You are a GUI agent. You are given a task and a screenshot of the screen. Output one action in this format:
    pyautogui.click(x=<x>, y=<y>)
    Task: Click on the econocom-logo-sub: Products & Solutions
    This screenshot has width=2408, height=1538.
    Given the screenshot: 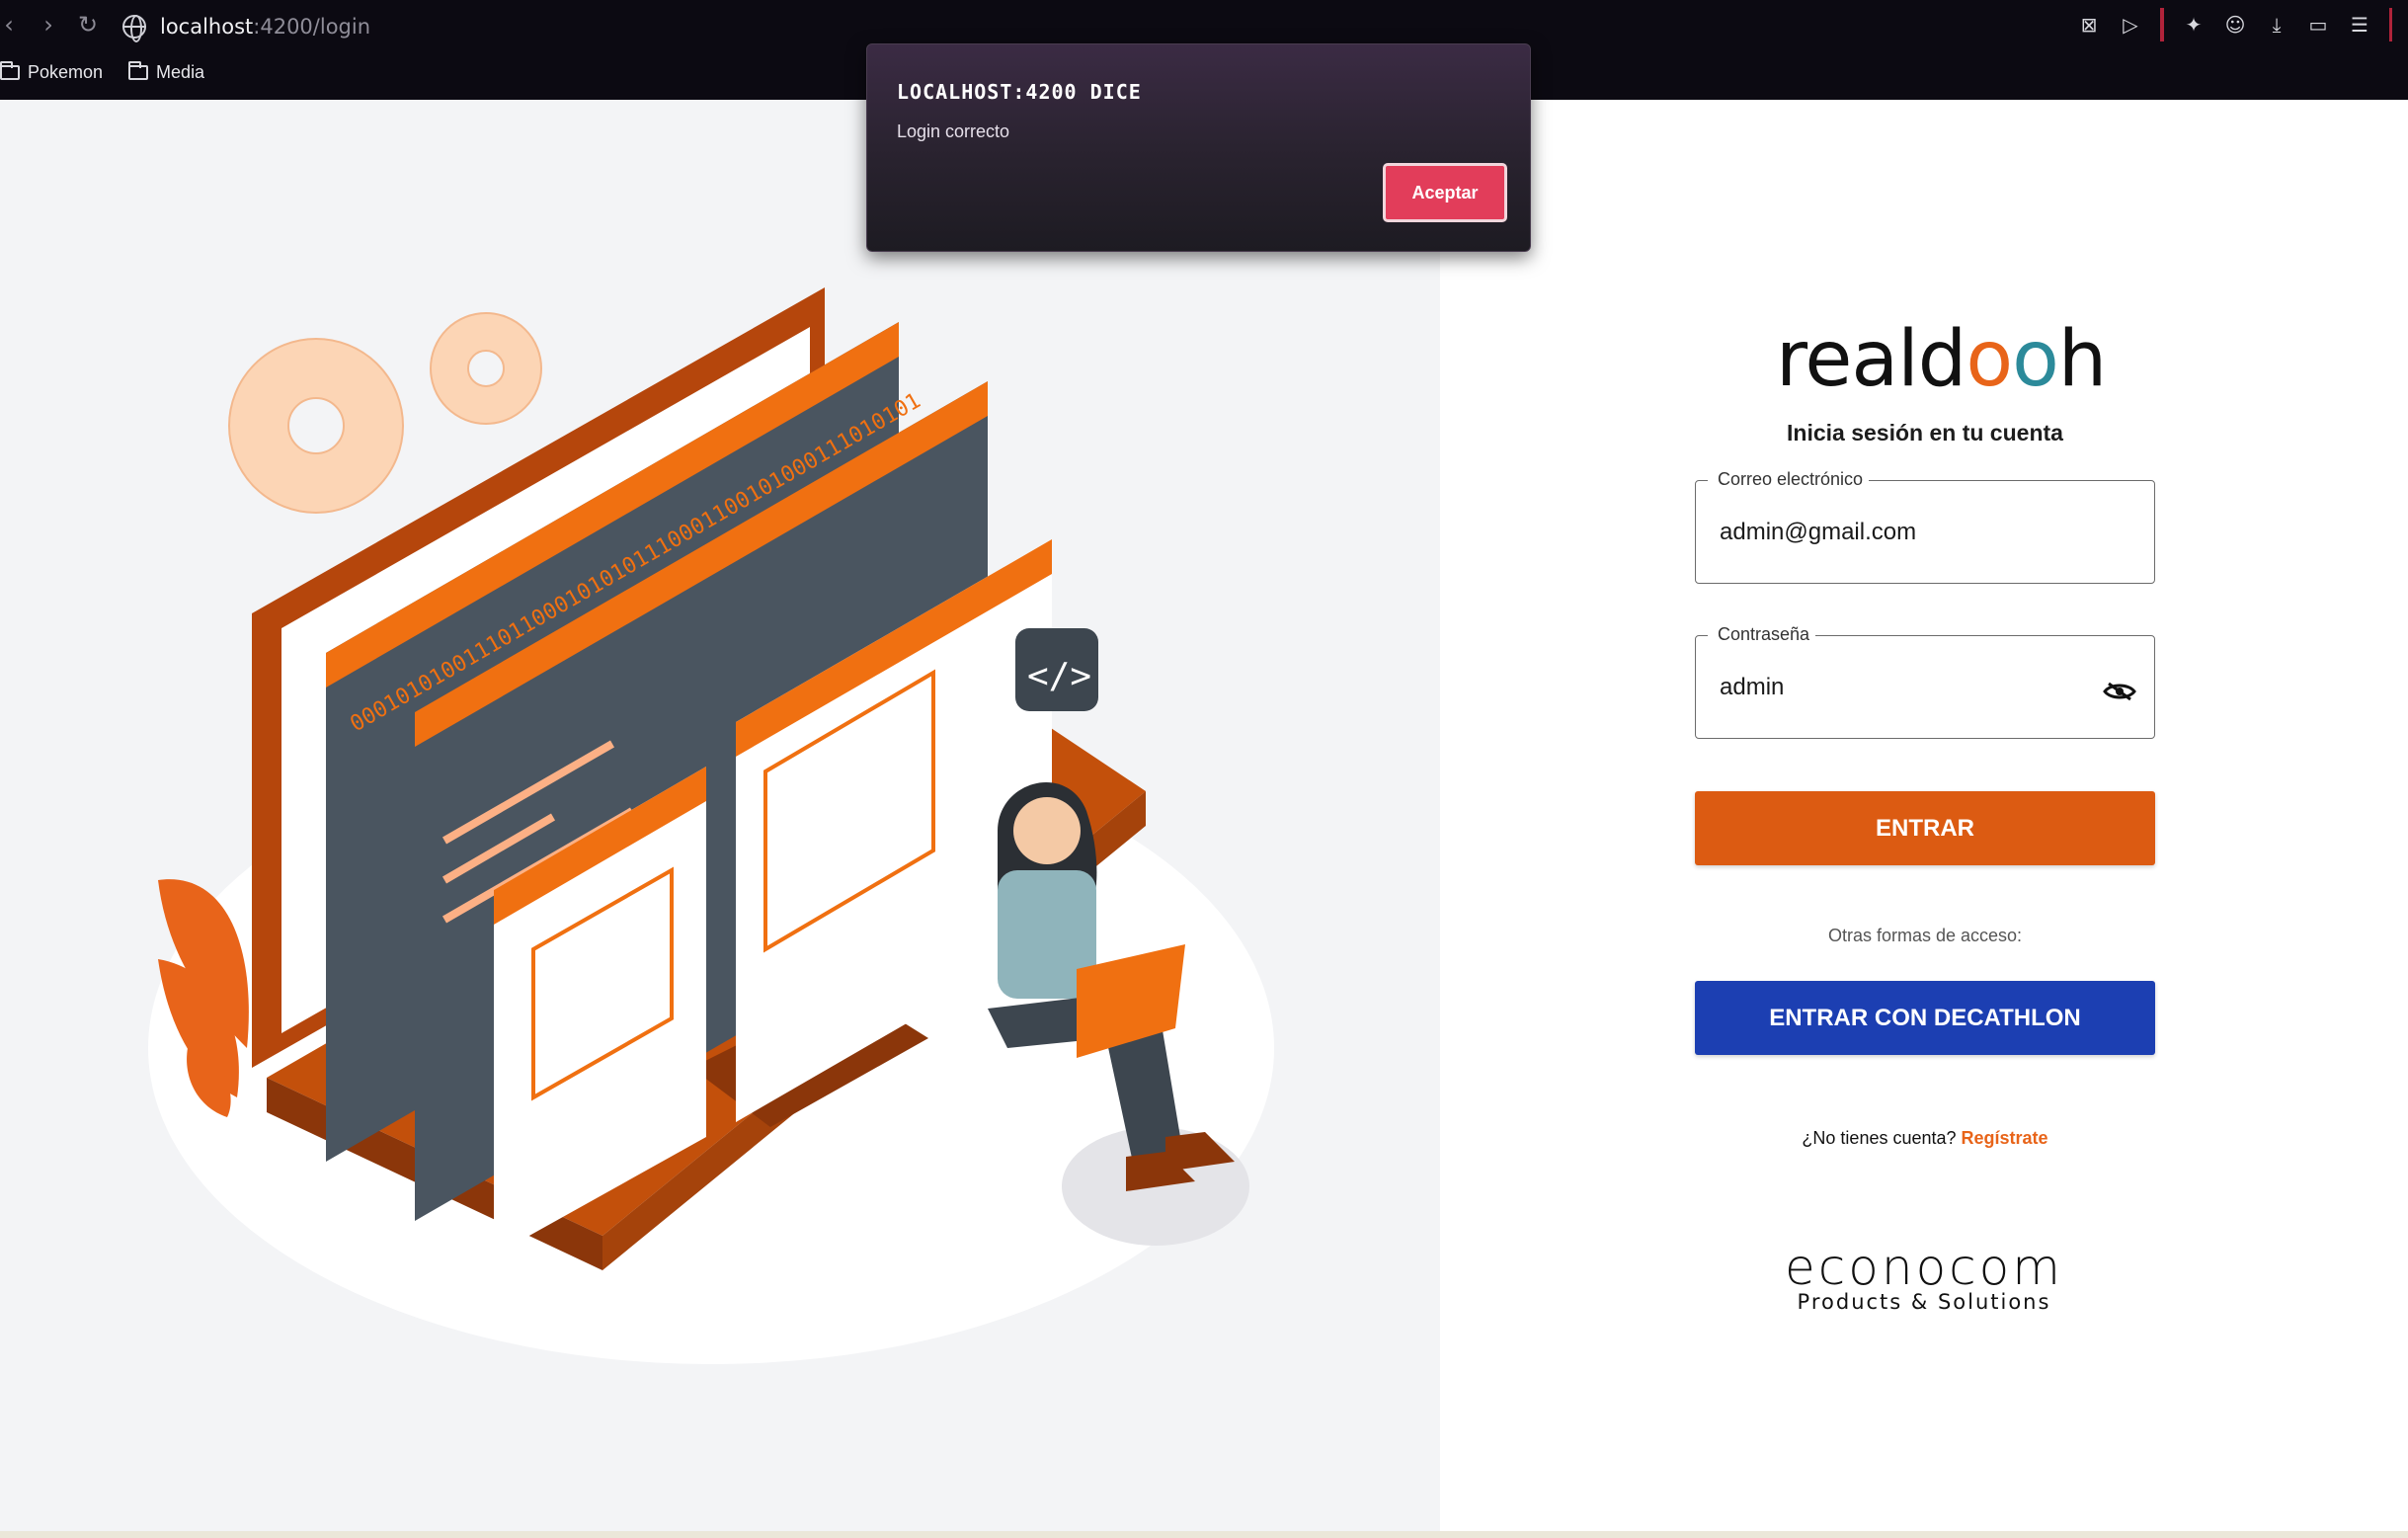 What is the action you would take?
    pyautogui.click(x=1924, y=1302)
    